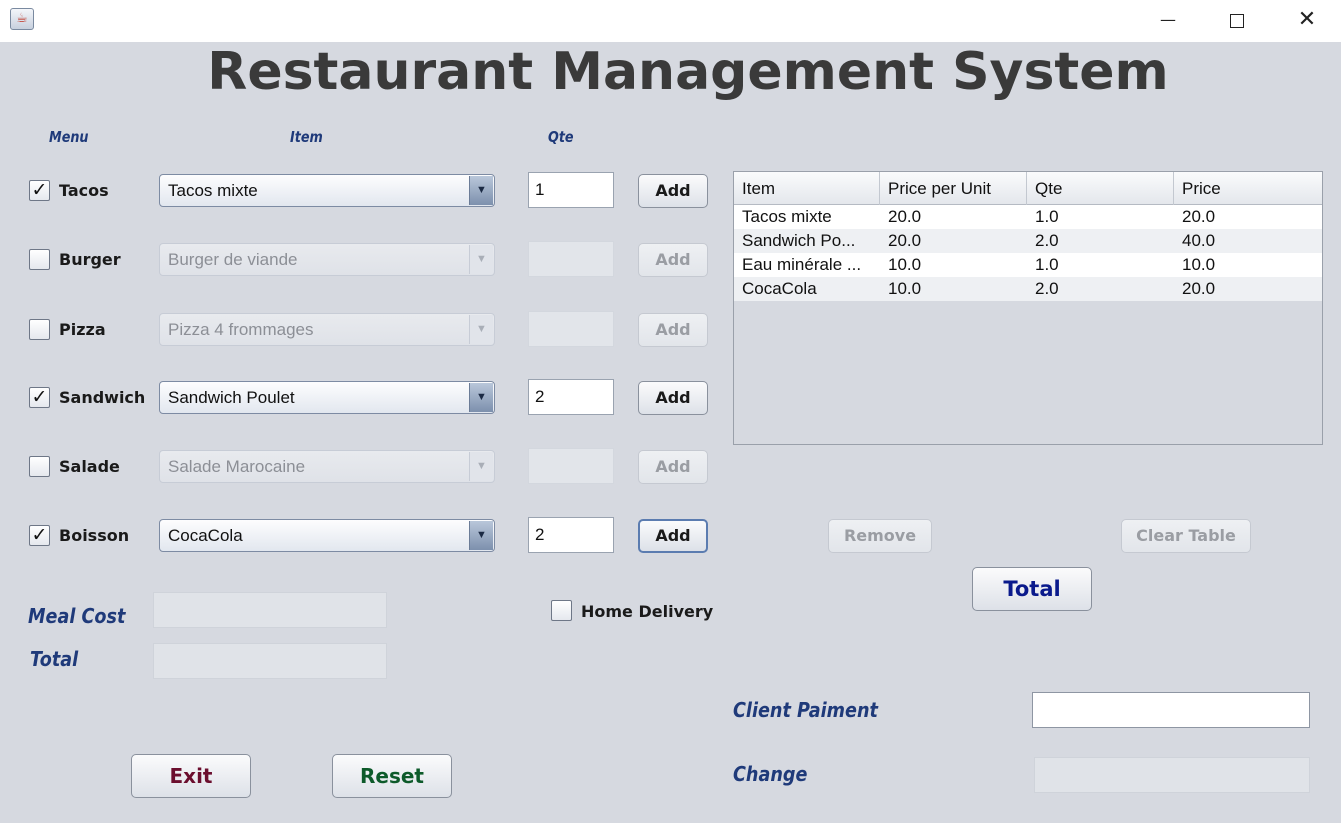 Image resolution: width=1341 pixels, height=823 pixels. What do you see at coordinates (805, 710) in the screenshot?
I see `client-paiment-label: Client Paiment` at bounding box center [805, 710].